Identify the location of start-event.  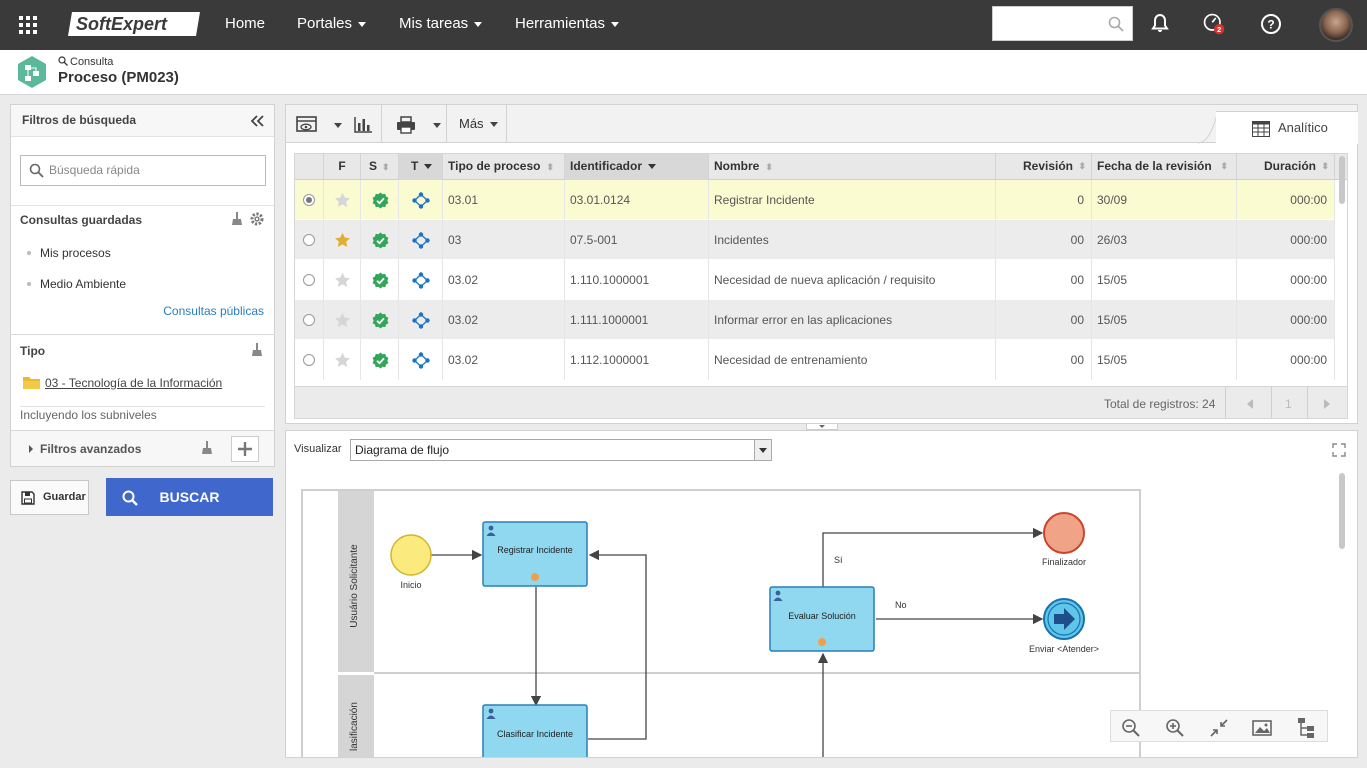
(411, 555).